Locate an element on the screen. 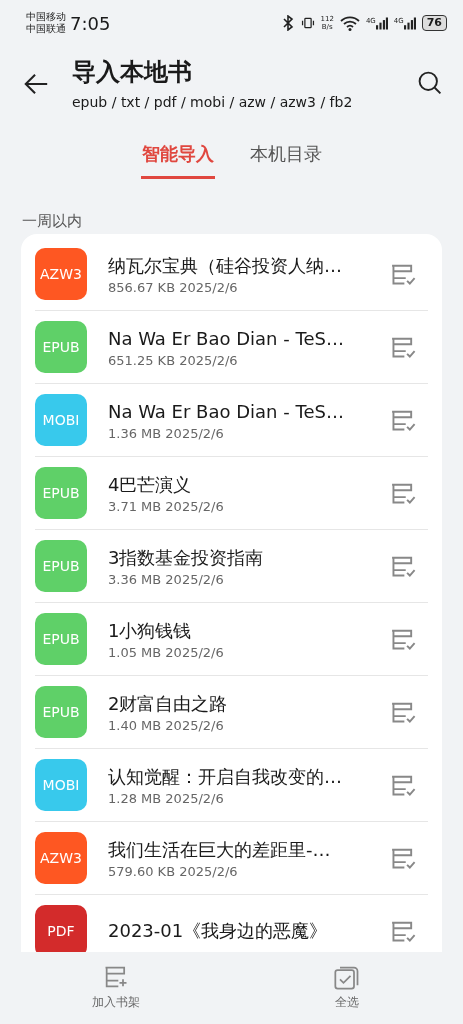 The width and height of the screenshot is (463, 1024). tab: 本机目录 is located at coordinates (285, 160).